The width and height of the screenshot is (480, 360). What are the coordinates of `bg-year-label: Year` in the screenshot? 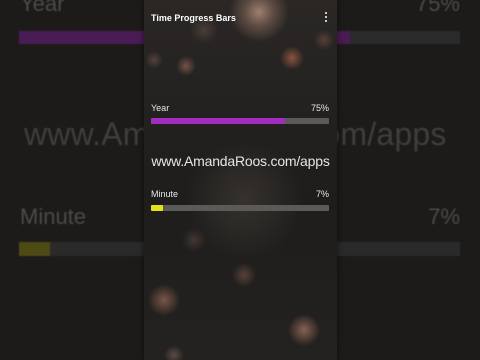 It's located at (42, 8).